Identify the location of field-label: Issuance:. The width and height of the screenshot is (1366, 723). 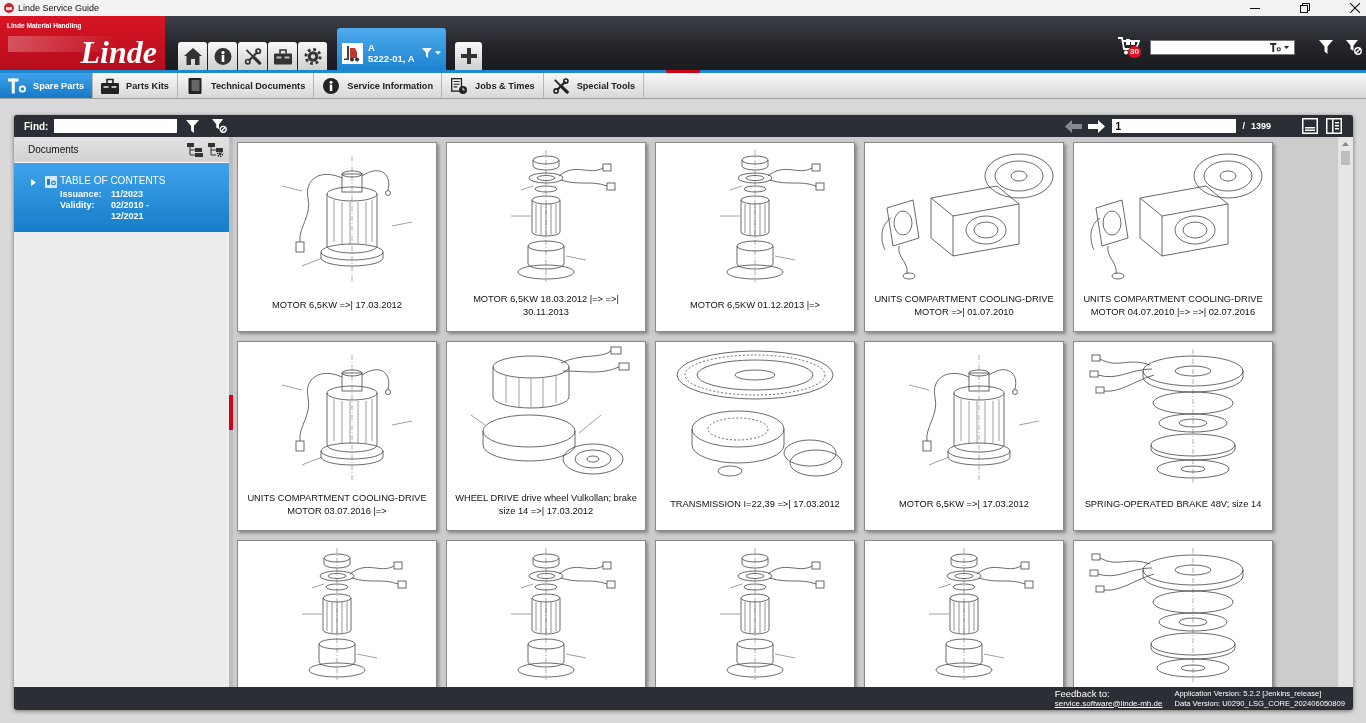
(81, 194).